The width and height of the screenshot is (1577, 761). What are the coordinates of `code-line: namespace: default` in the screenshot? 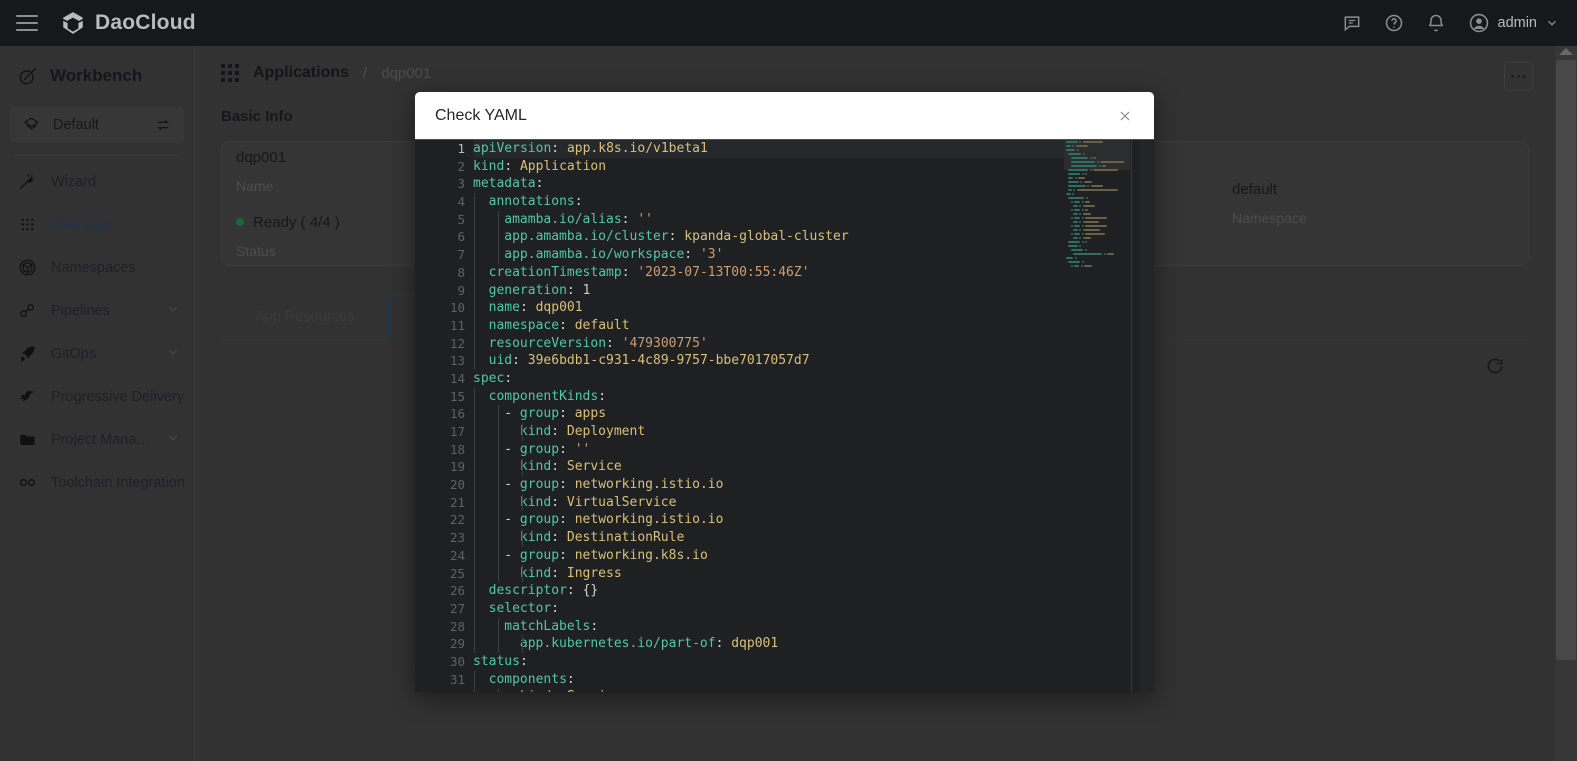 It's located at (768, 325).